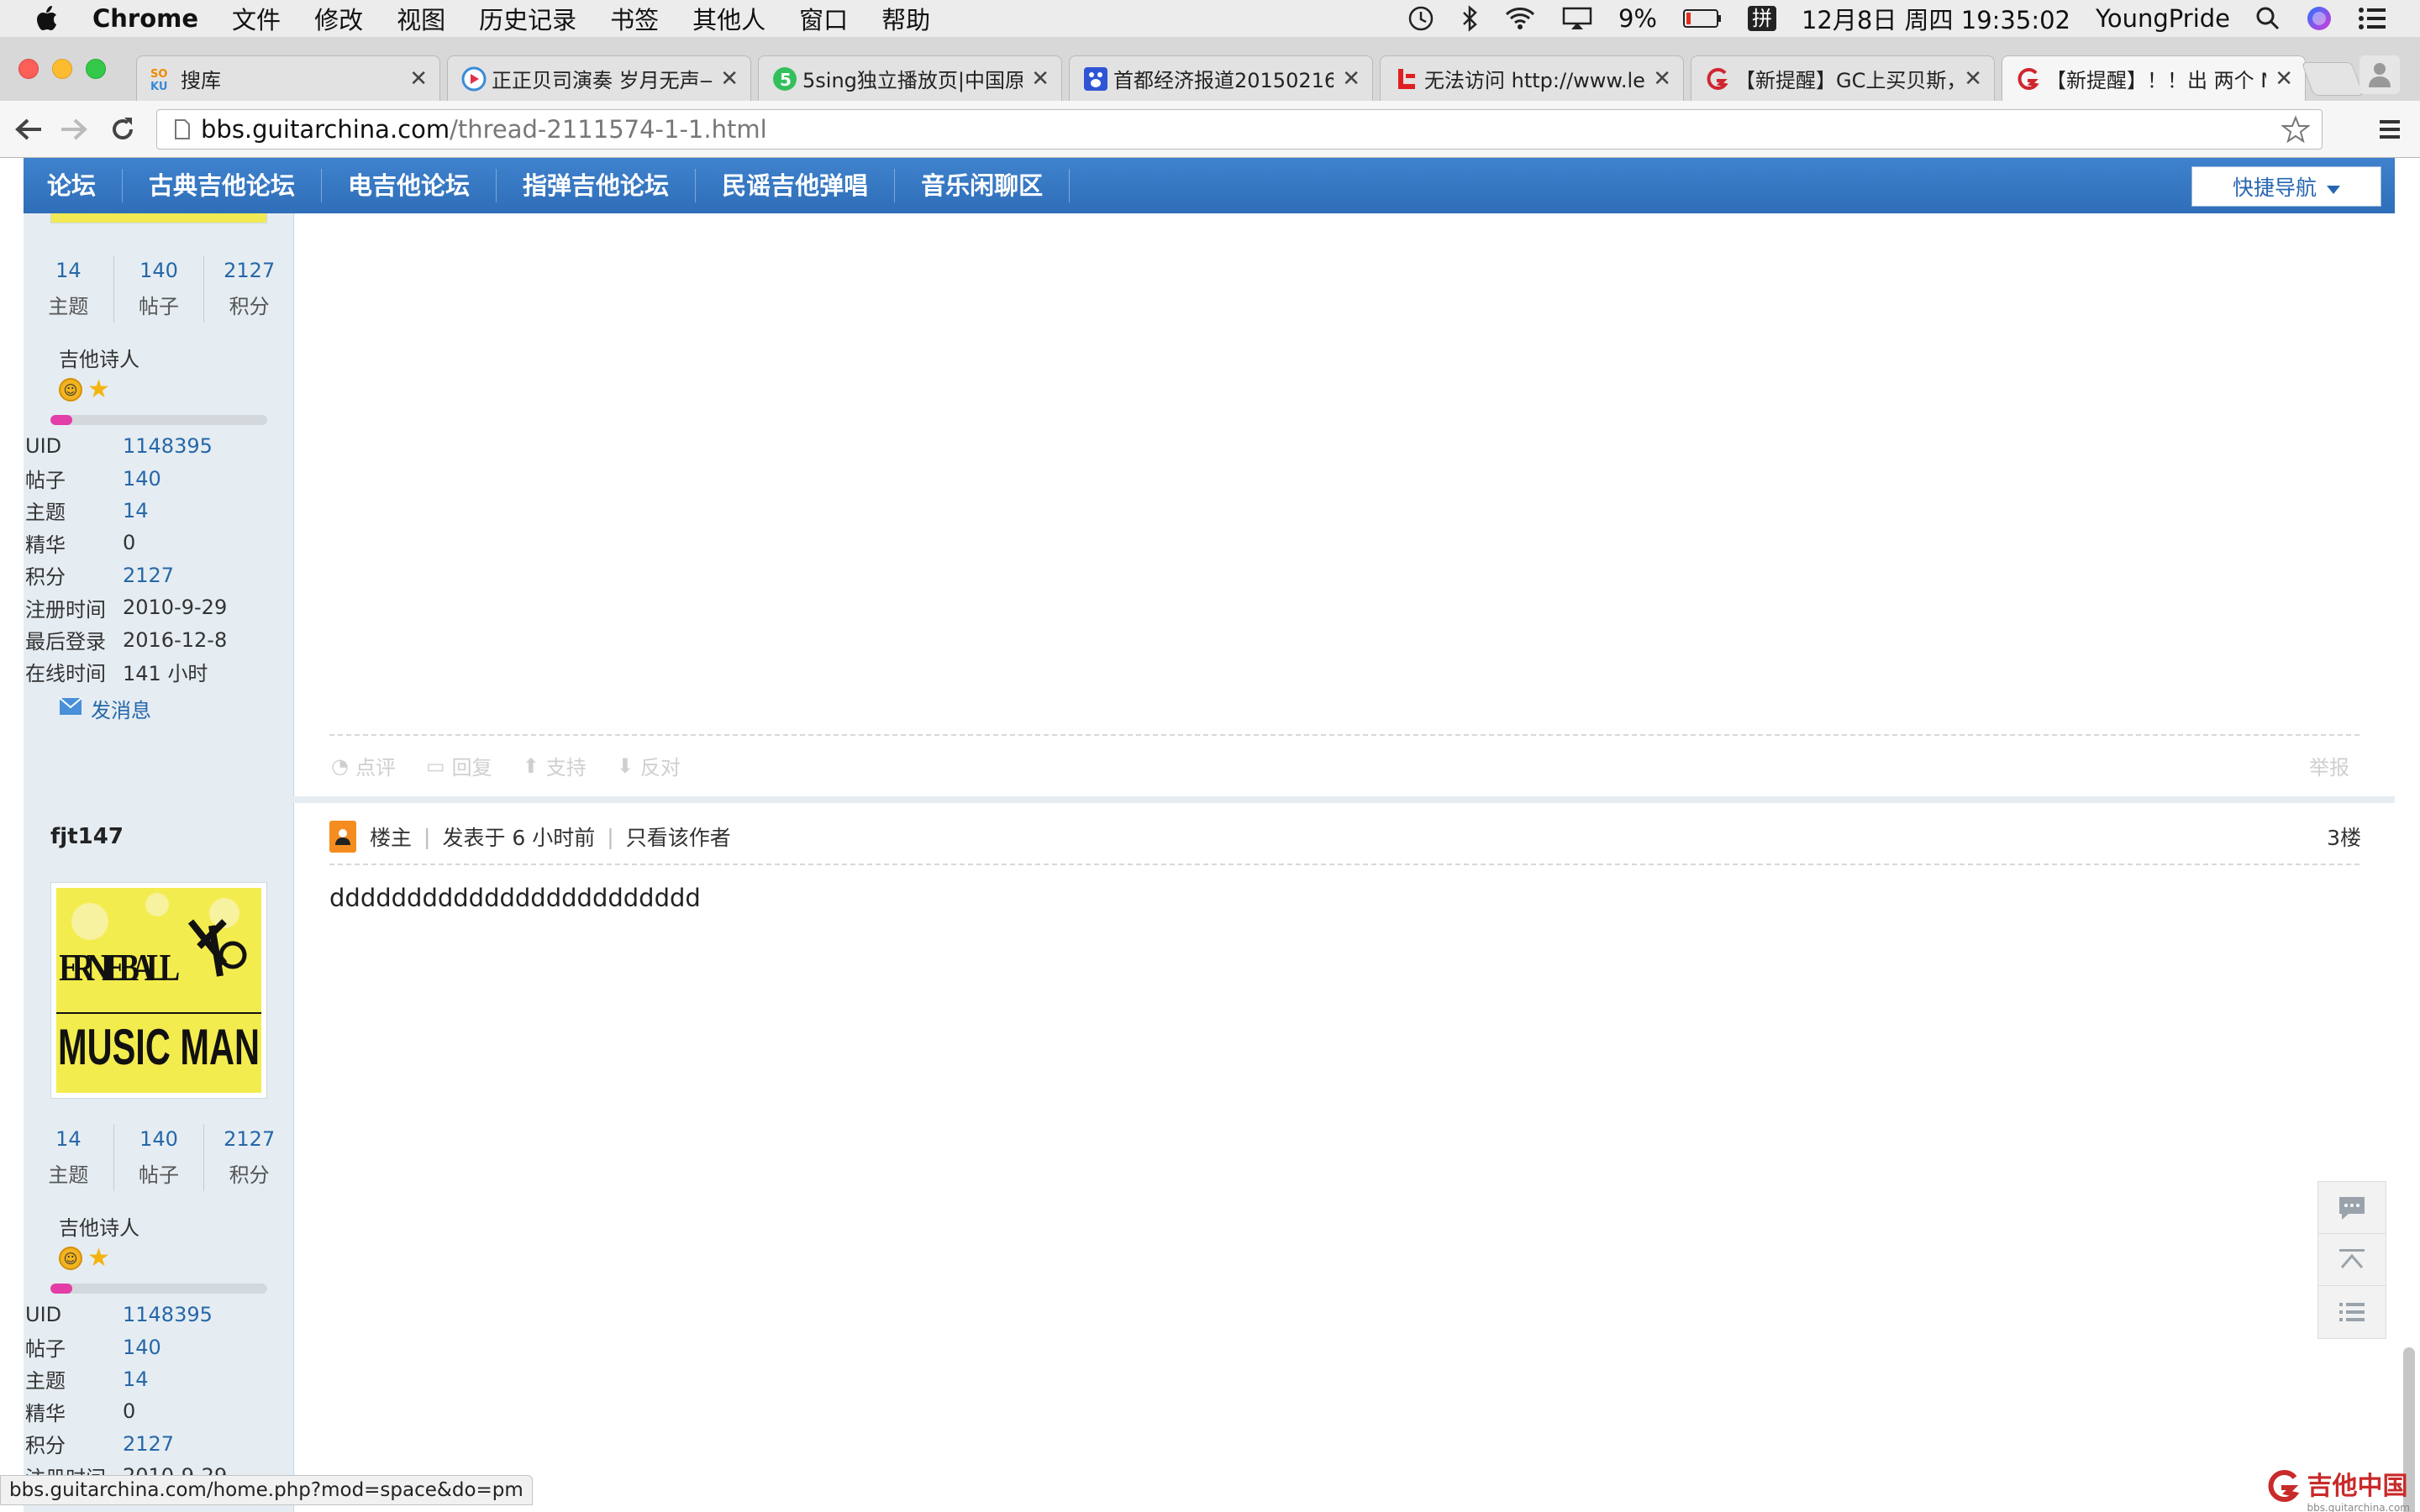 This screenshot has width=2420, height=1512. I want to click on airplay-icon, so click(1577, 18).